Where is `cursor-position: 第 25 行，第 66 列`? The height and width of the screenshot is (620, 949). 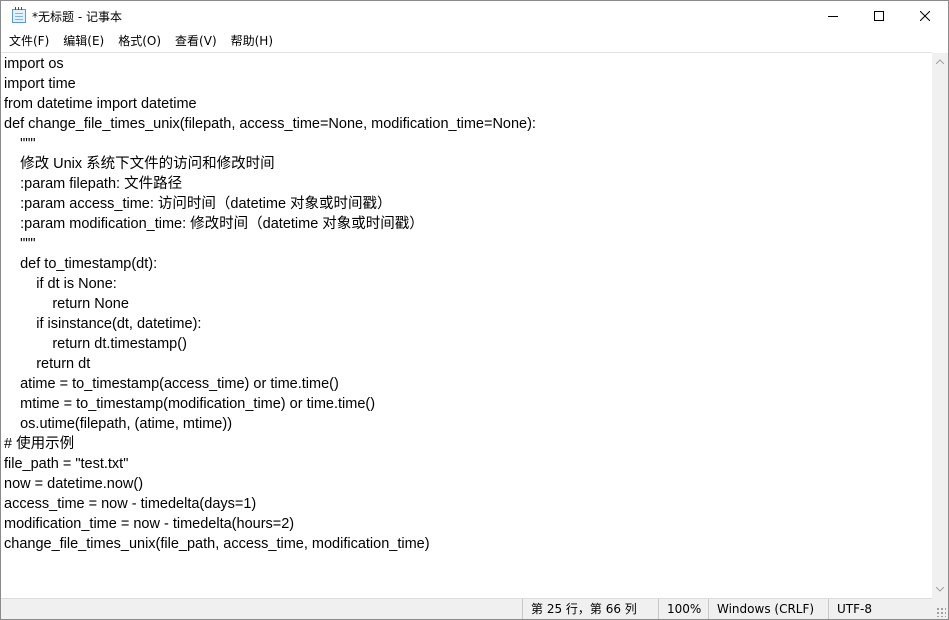
cursor-position: 第 25 行，第 66 列 is located at coordinates (590, 609).